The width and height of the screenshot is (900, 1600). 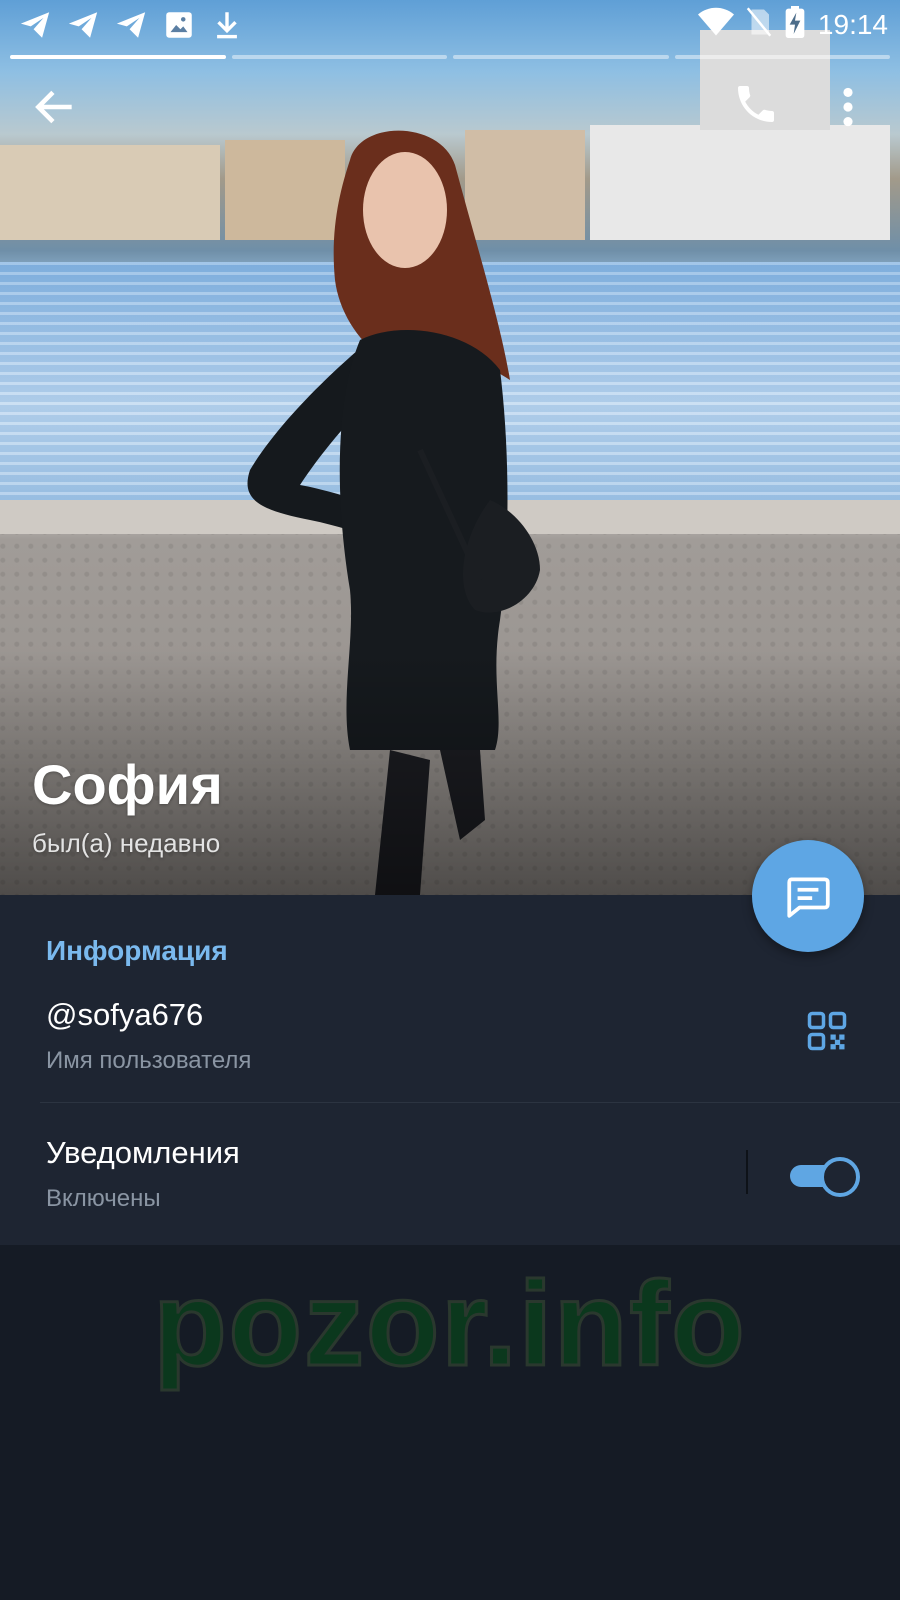 I want to click on no-sim-icon, so click(x=759, y=24).